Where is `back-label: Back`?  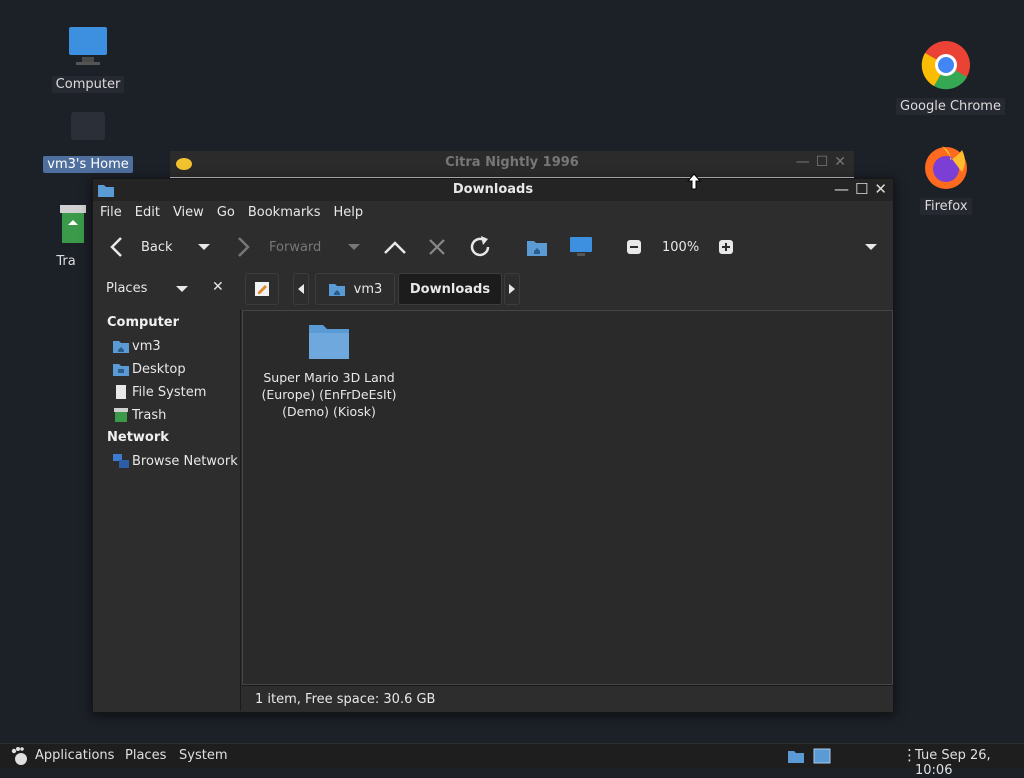
back-label: Back is located at coordinates (157, 247).